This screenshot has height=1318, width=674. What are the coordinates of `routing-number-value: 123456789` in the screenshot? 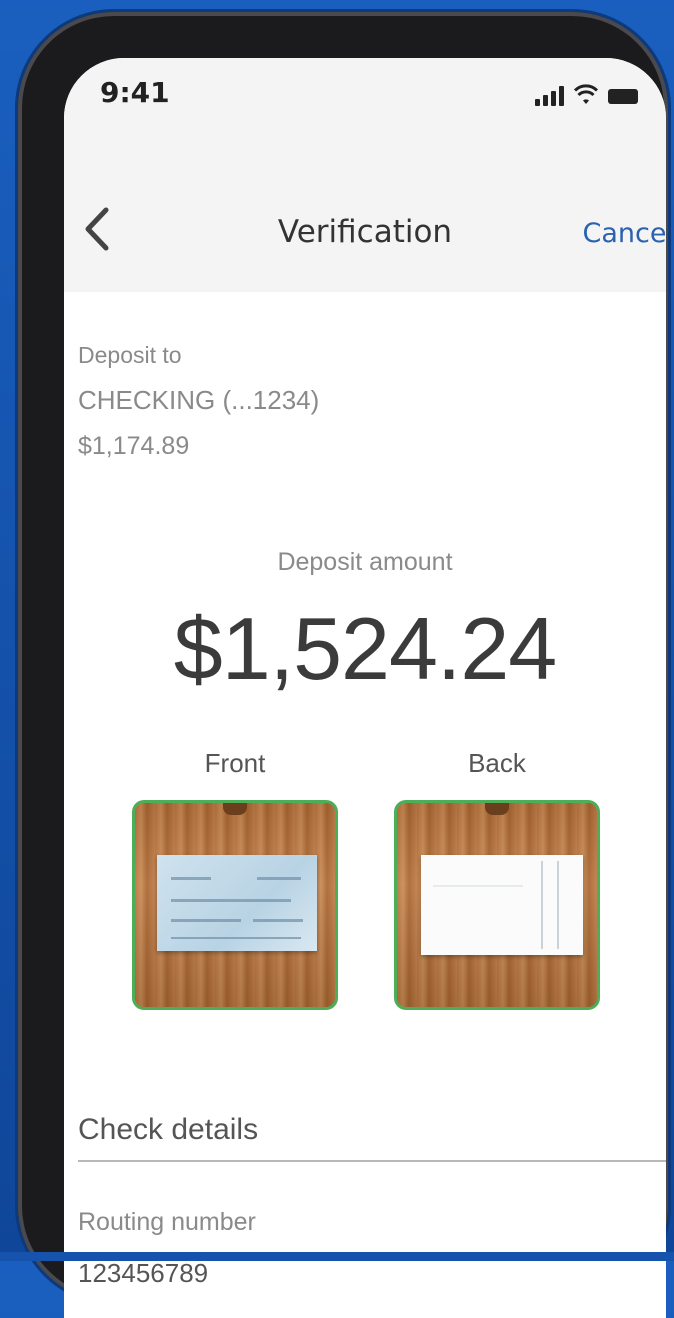 It's located at (143, 1273).